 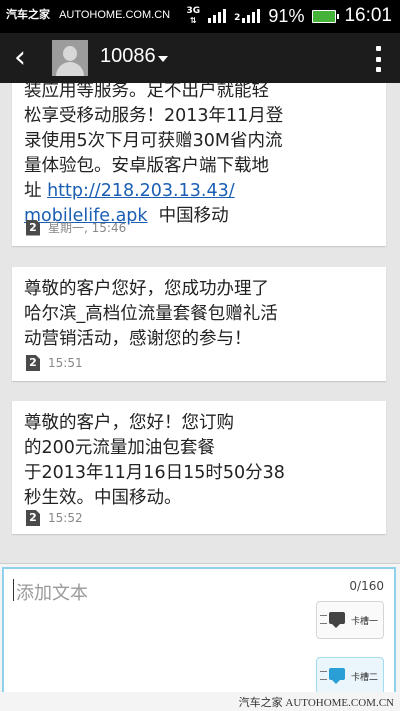 What do you see at coordinates (115, 15) in the screenshot?
I see `watermark-site: AUTOHOME.COM.CN` at bounding box center [115, 15].